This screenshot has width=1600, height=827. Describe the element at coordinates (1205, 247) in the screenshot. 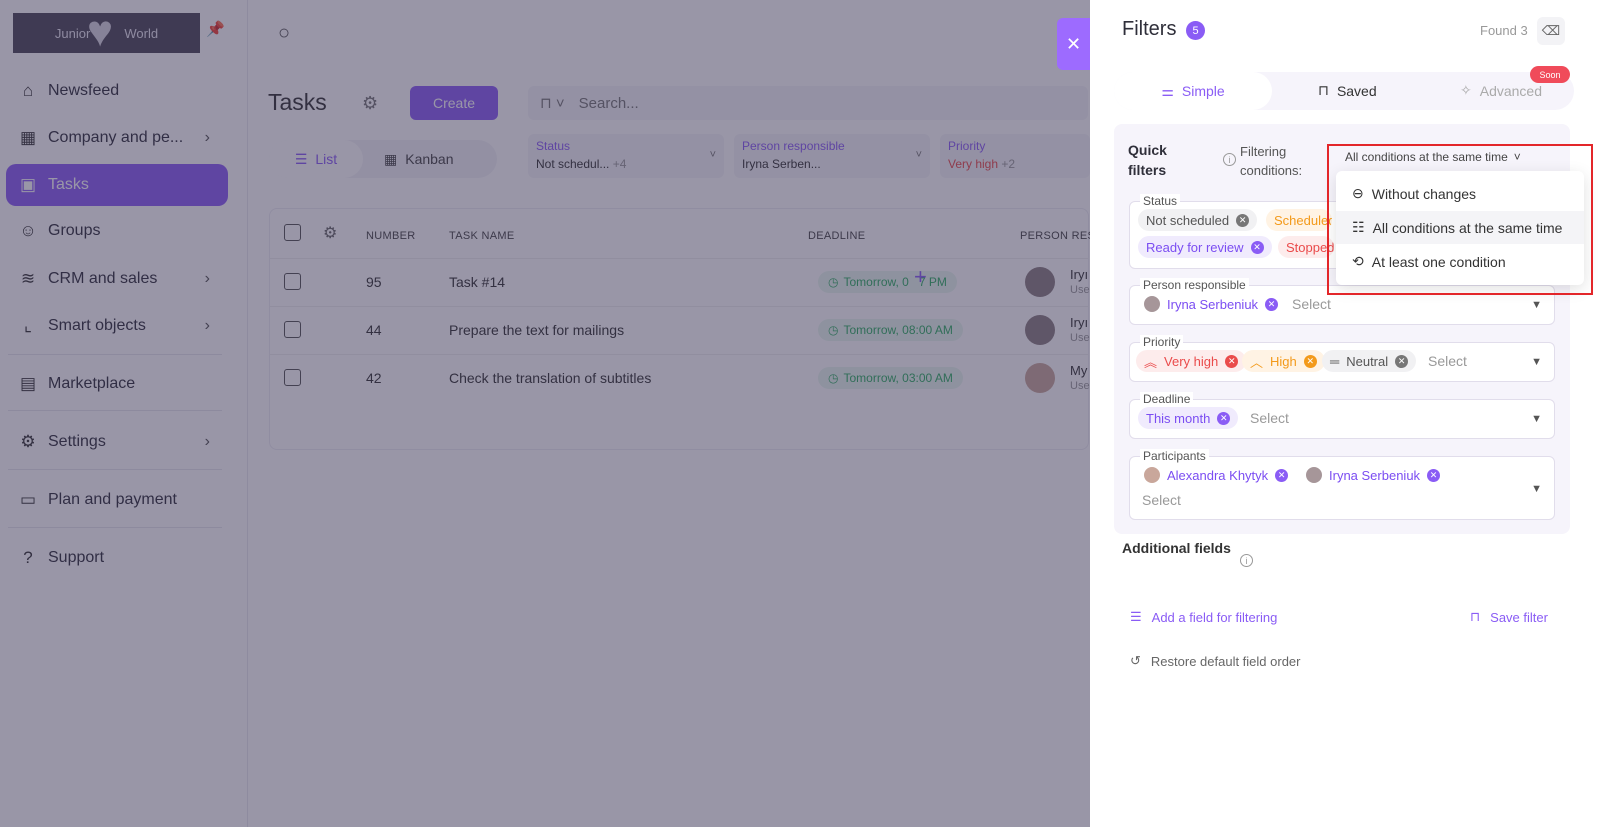

I see `status-tag: Ready for review ✕` at that location.